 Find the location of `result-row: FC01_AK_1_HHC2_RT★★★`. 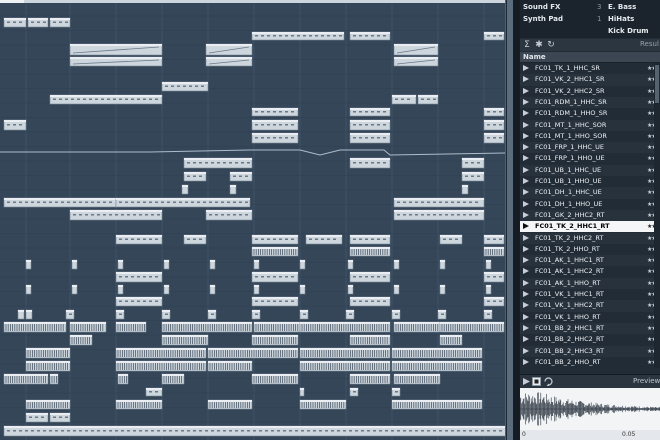

result-row: FC01_AK_1_HHC2_RT★★★ is located at coordinates (590, 271).